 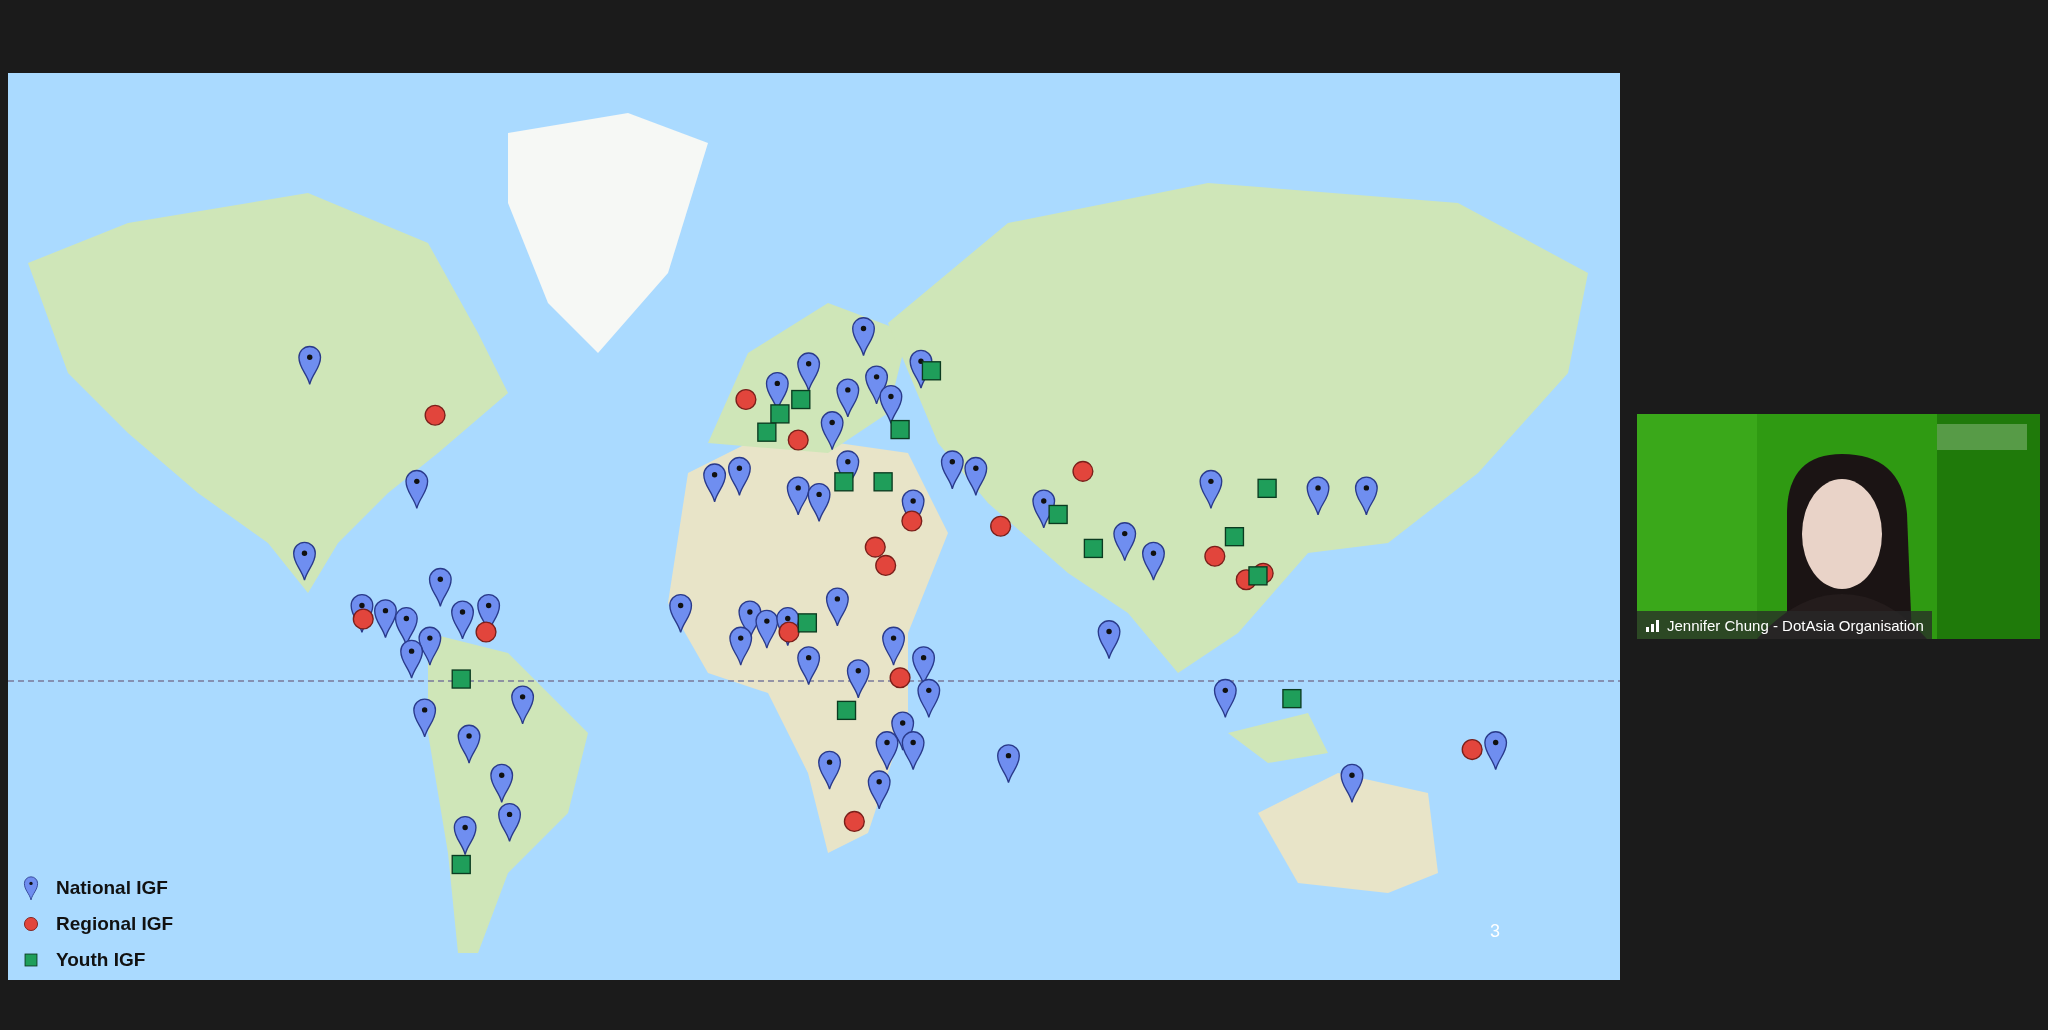 What do you see at coordinates (101, 960) in the screenshot?
I see `legend-label: Youth IGF` at bounding box center [101, 960].